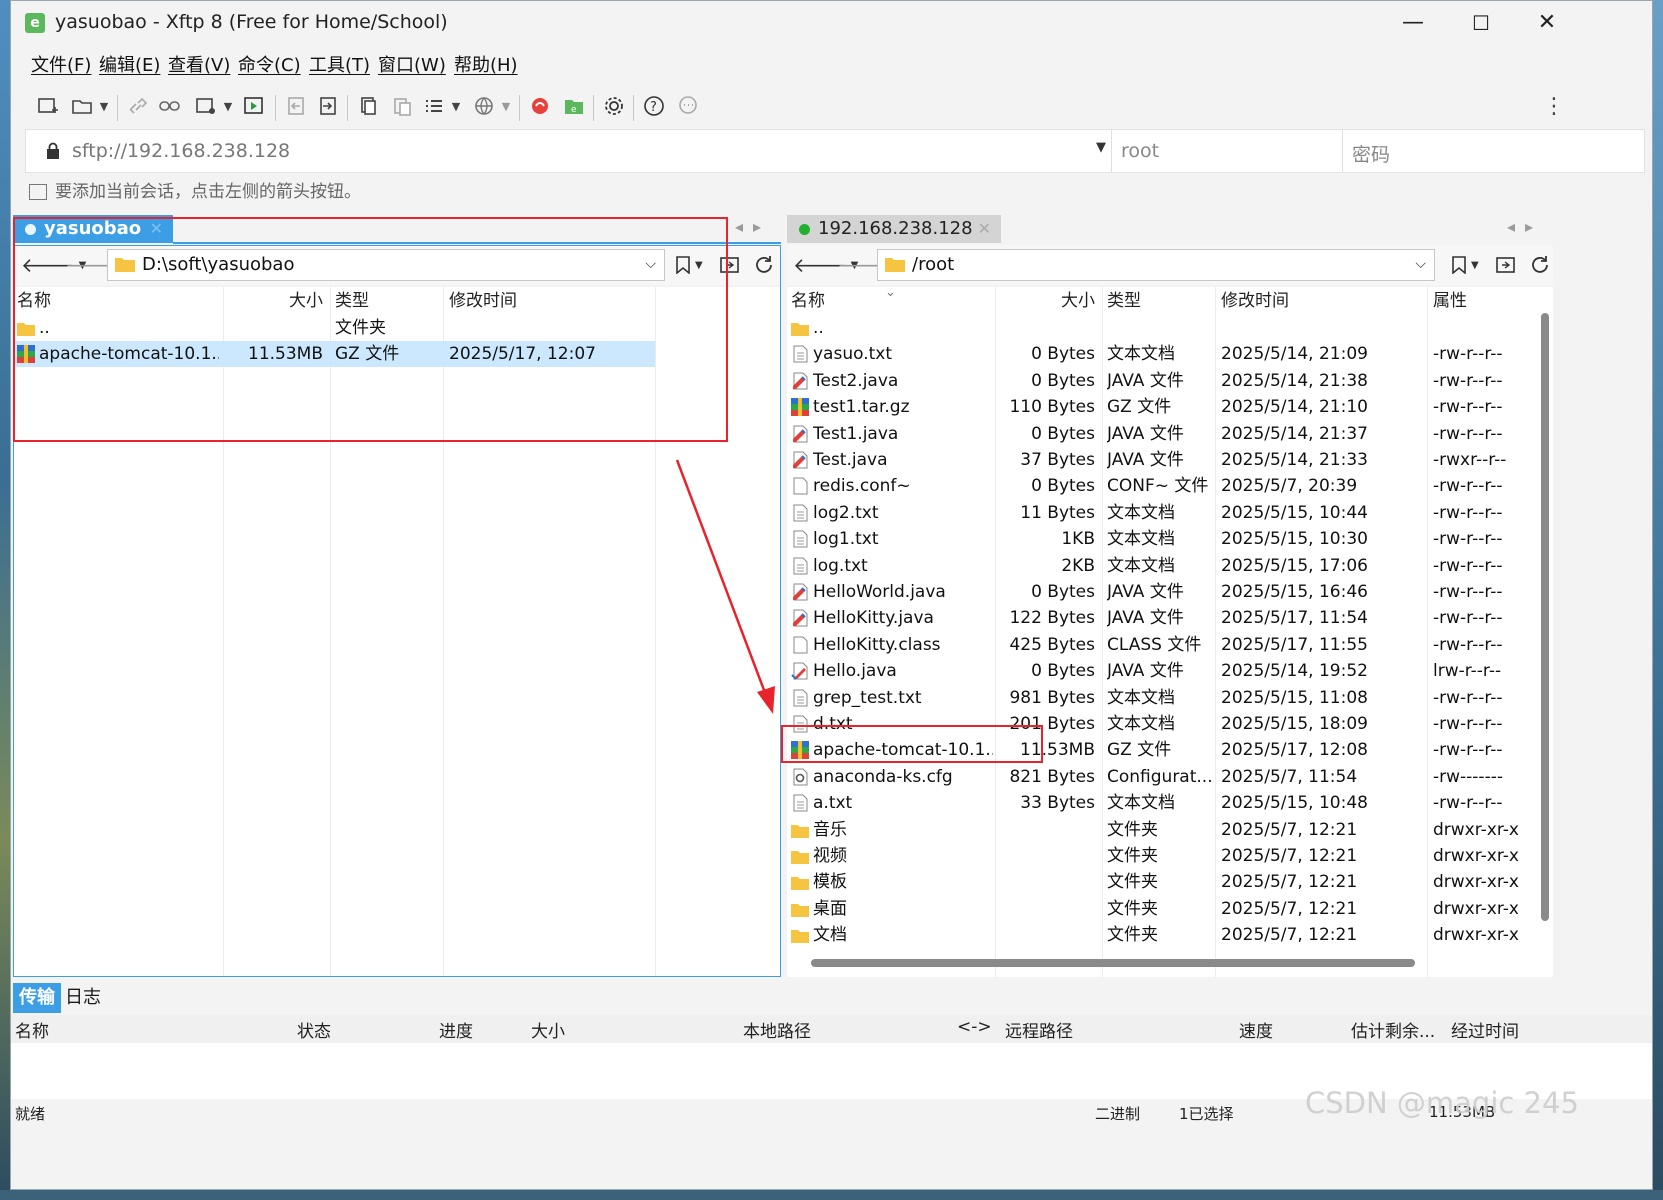 The width and height of the screenshot is (1663, 1200). Describe the element at coordinates (314, 1029) in the screenshot. I see `col-status: 状态` at that location.